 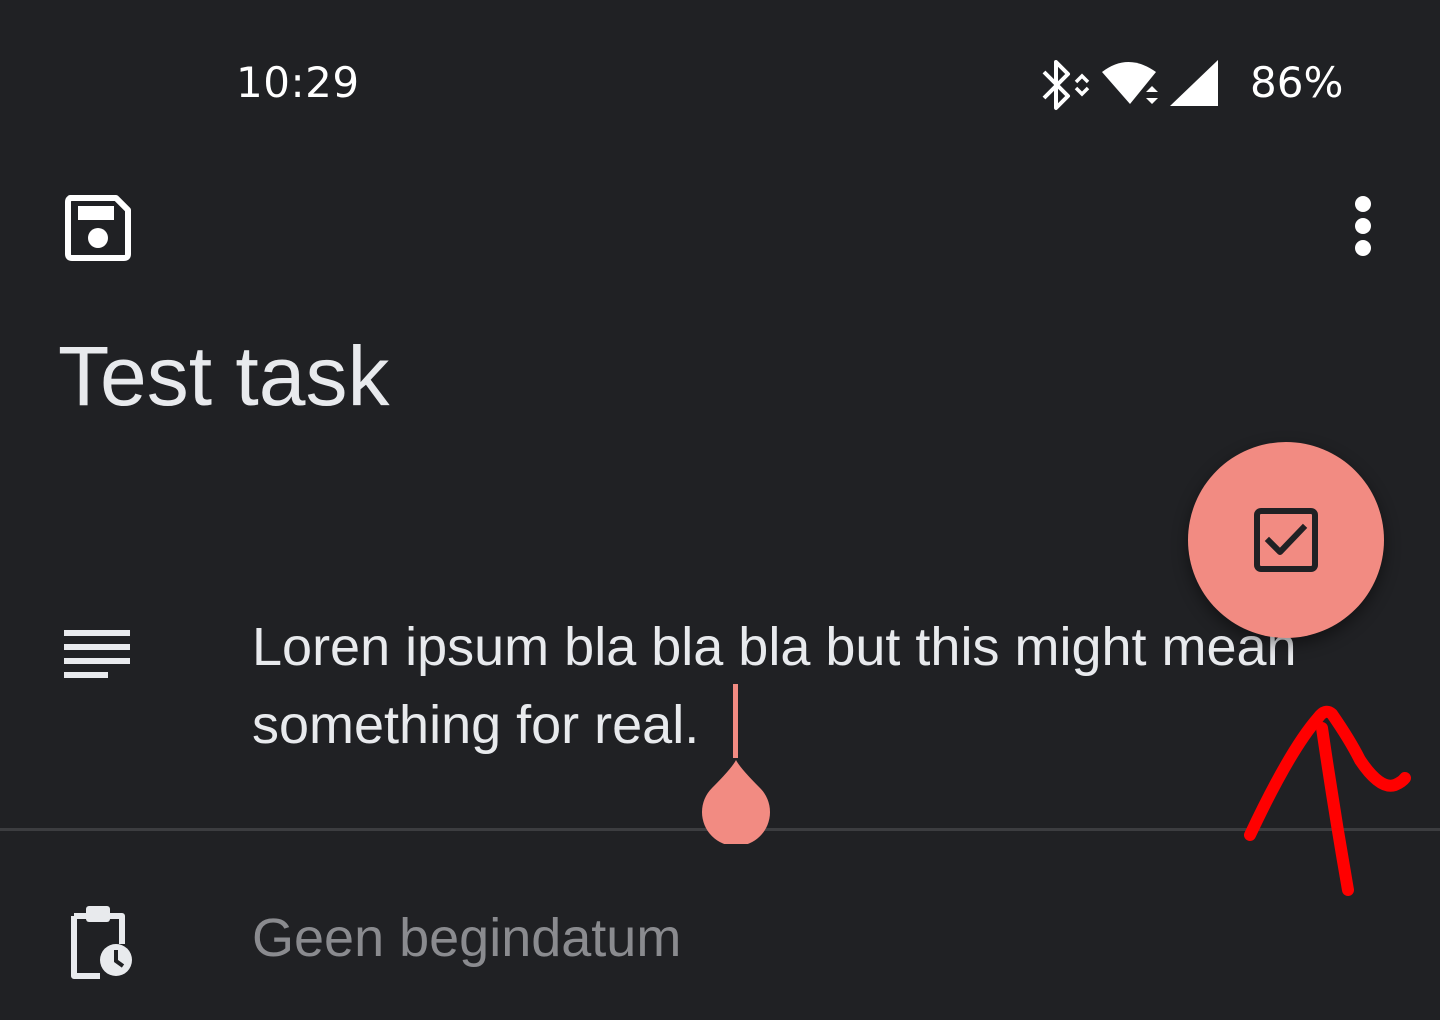 I want to click on battery-percentage: 86%, so click(x=1297, y=82).